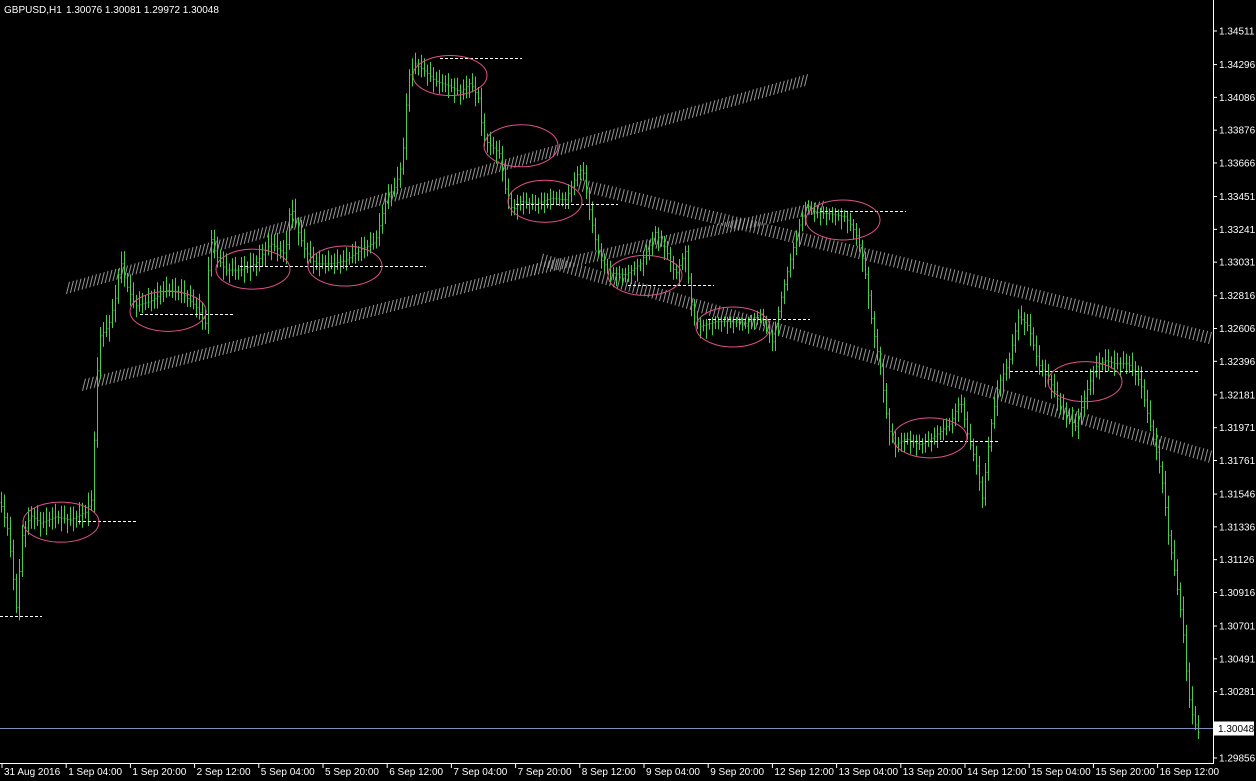 Image resolution: width=1256 pixels, height=781 pixels. What do you see at coordinates (480, 772) in the screenshot?
I see `x-tick-label: 7 Sep 04:00` at bounding box center [480, 772].